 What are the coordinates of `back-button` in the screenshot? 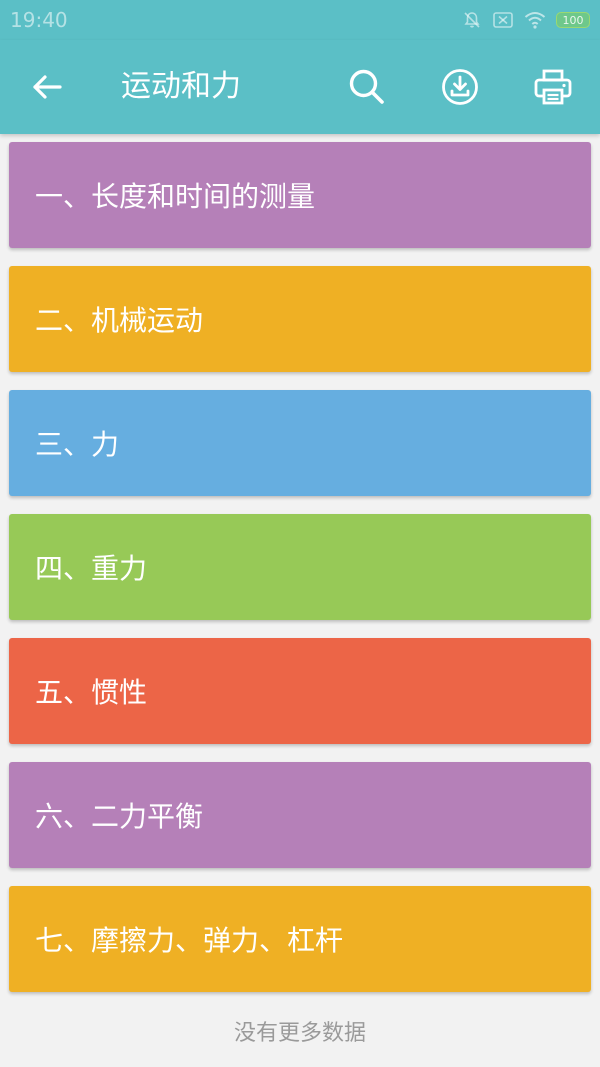 It's located at (47, 87).